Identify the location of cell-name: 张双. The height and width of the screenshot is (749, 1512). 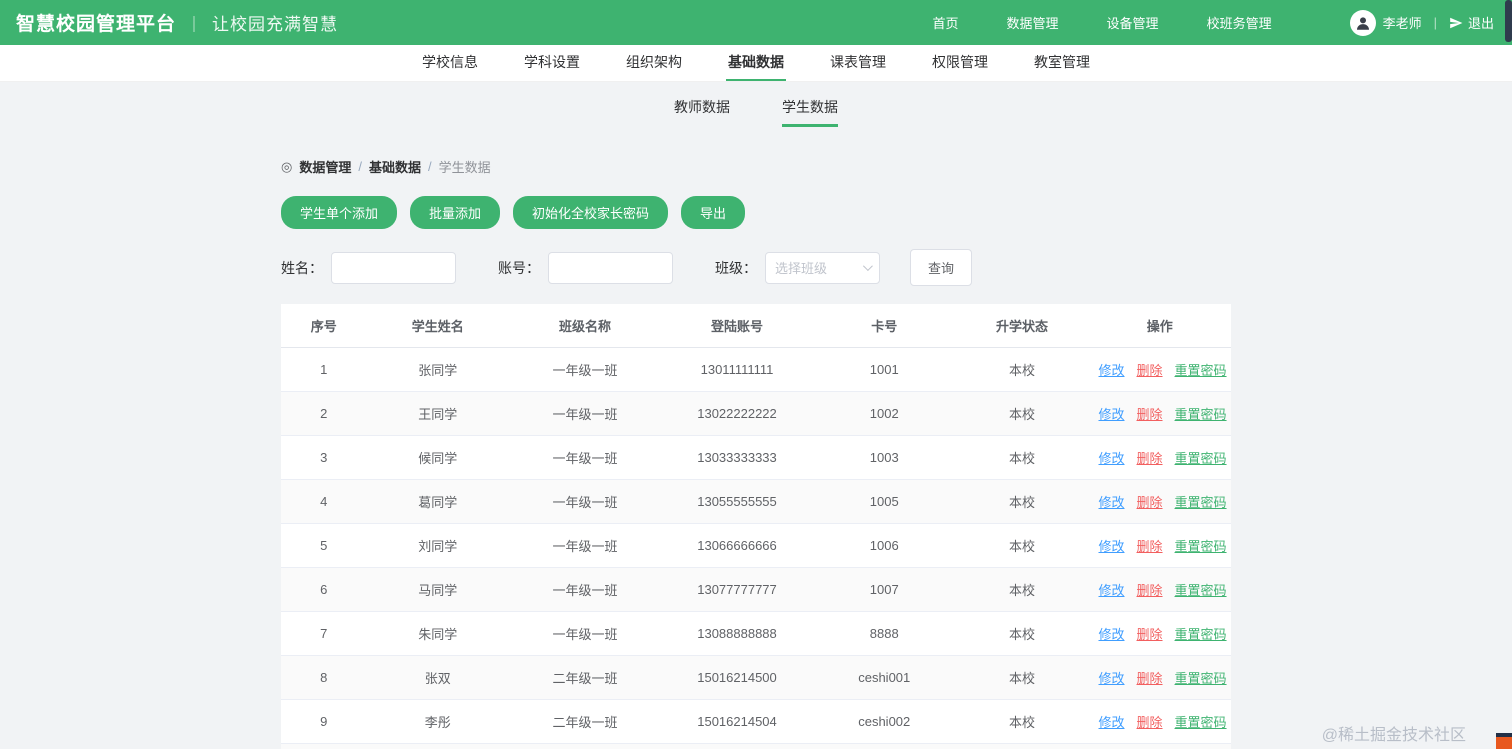
(437, 677).